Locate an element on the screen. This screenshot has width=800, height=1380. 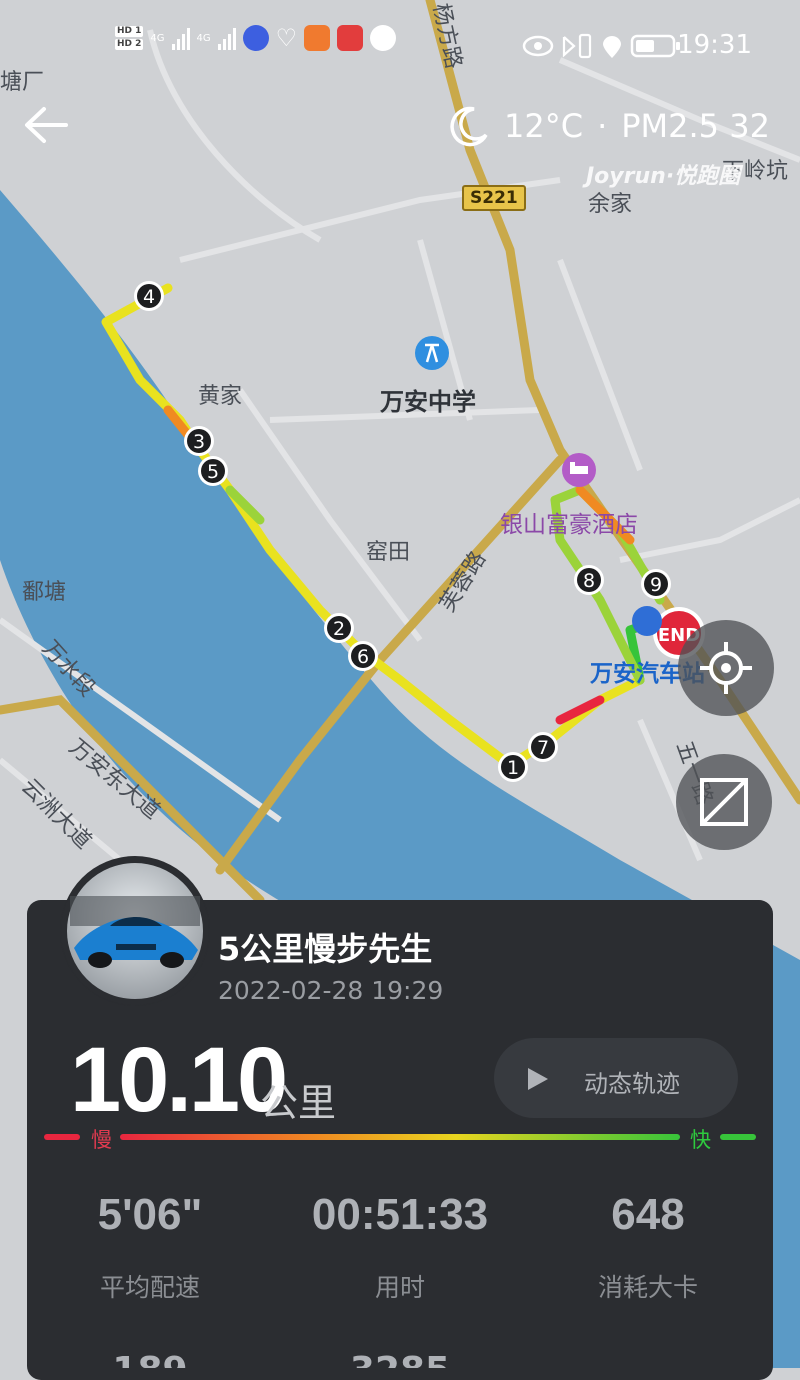
distance-value: 10.10 is located at coordinates (179, 1080).